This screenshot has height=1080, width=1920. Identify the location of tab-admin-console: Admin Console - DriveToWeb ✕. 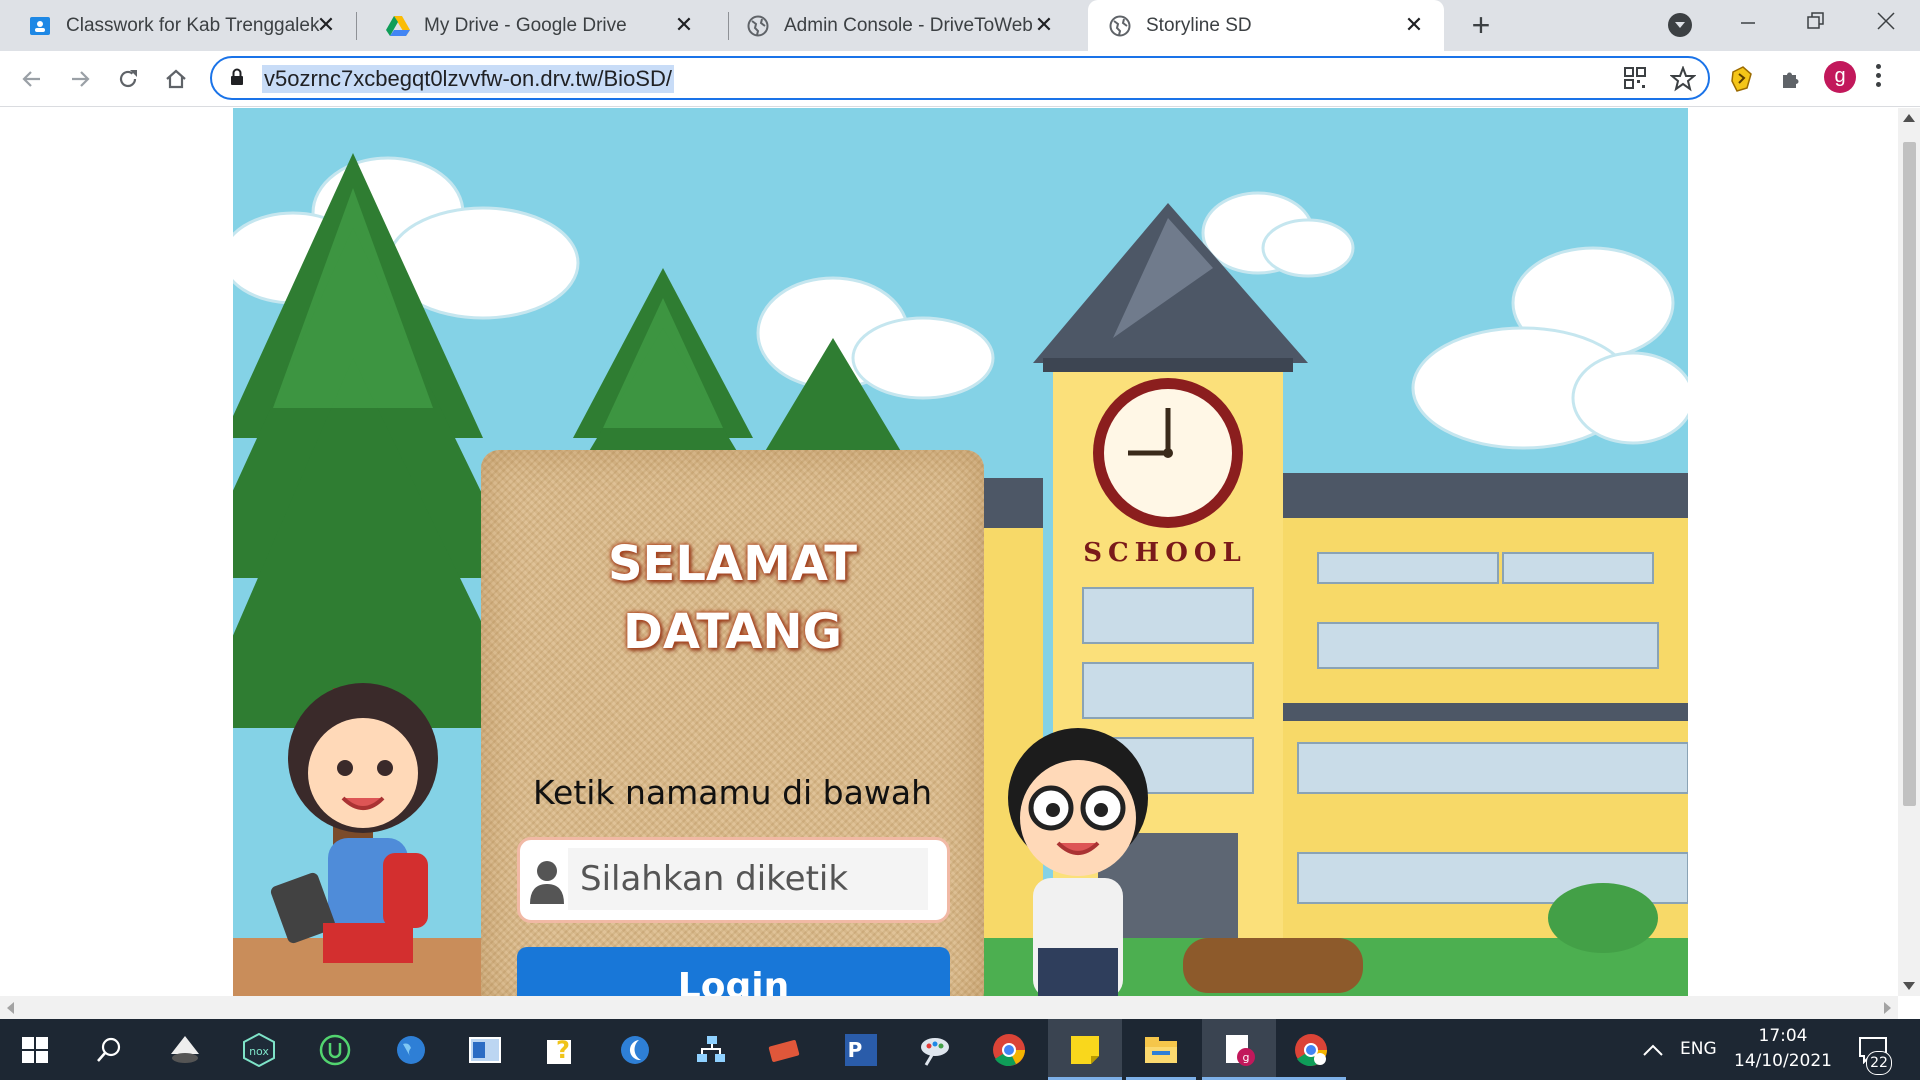
(896, 25).